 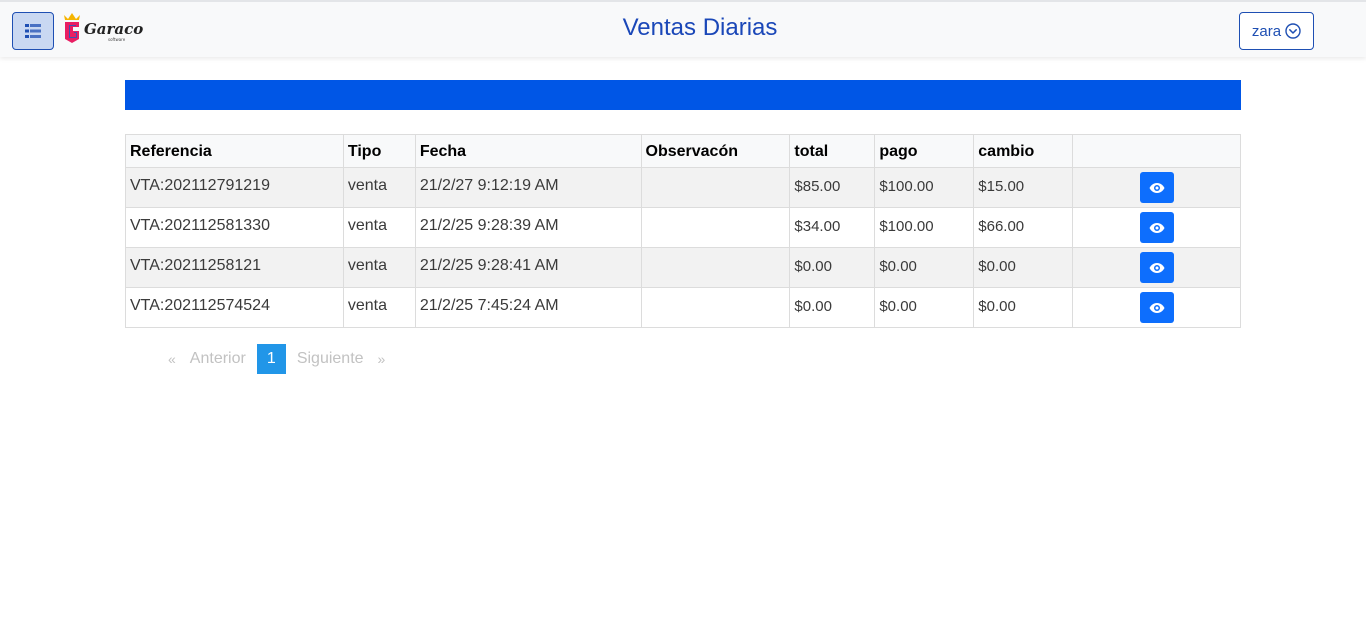 What do you see at coordinates (924, 151) in the screenshot?
I see `column-header-pago: pago` at bounding box center [924, 151].